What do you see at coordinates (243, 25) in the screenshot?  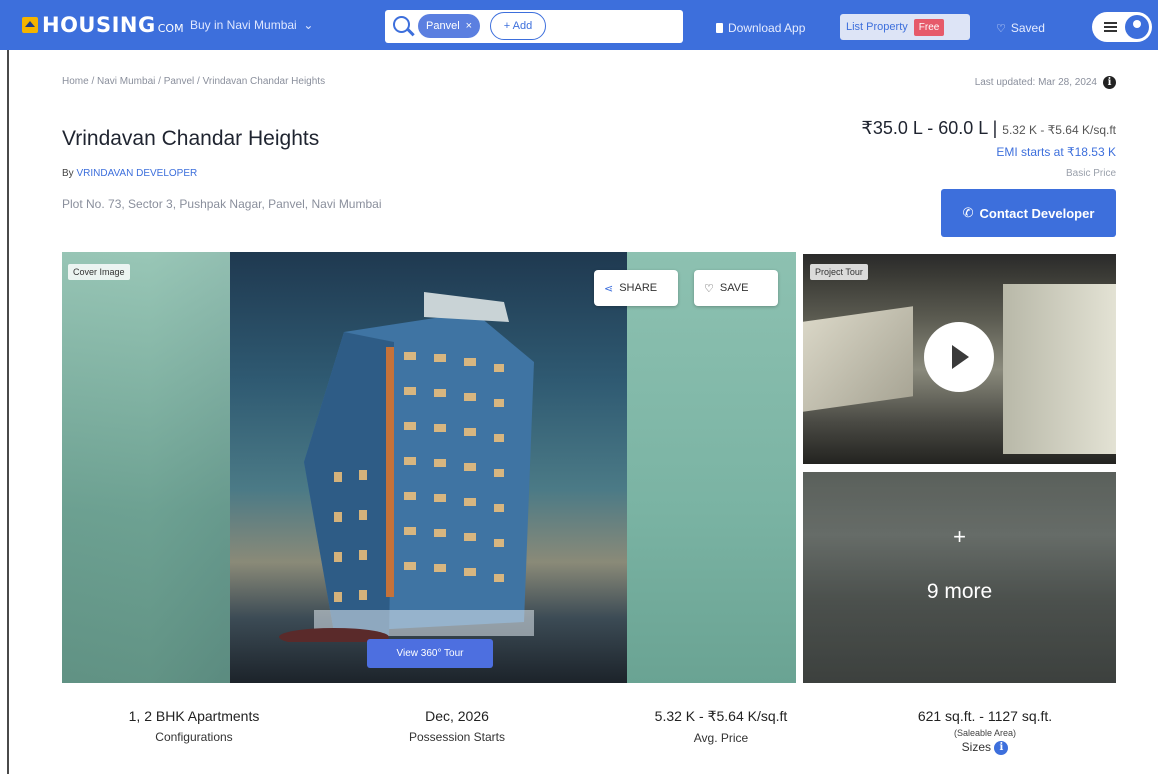 I see `buy-city-label: Buy in Navi Mumbai` at bounding box center [243, 25].